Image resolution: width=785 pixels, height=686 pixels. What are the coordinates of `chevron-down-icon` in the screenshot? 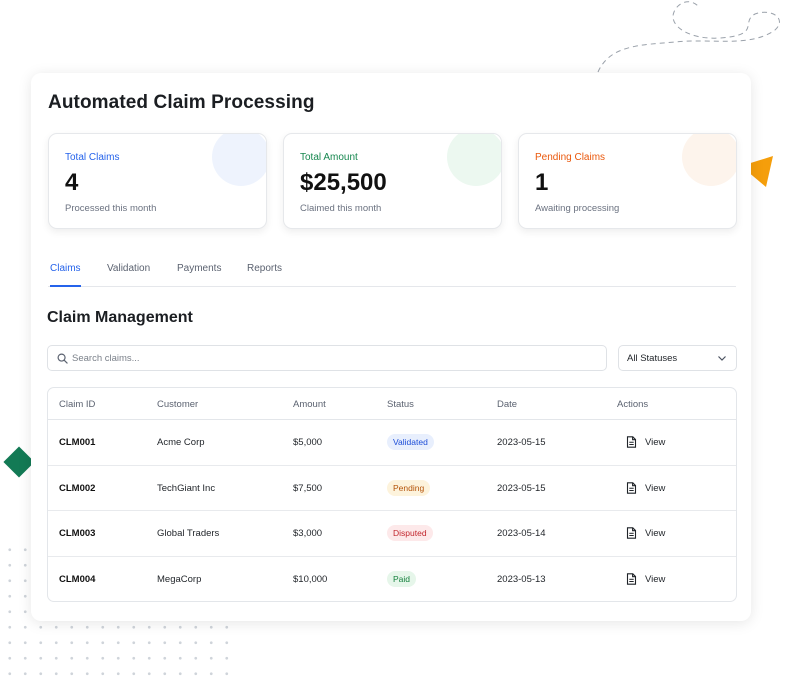 It's located at (722, 358).